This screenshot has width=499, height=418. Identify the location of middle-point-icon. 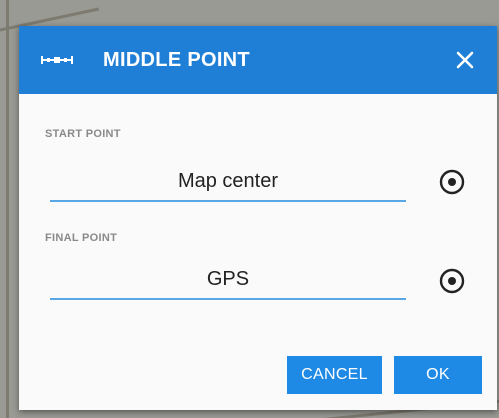
(57, 60).